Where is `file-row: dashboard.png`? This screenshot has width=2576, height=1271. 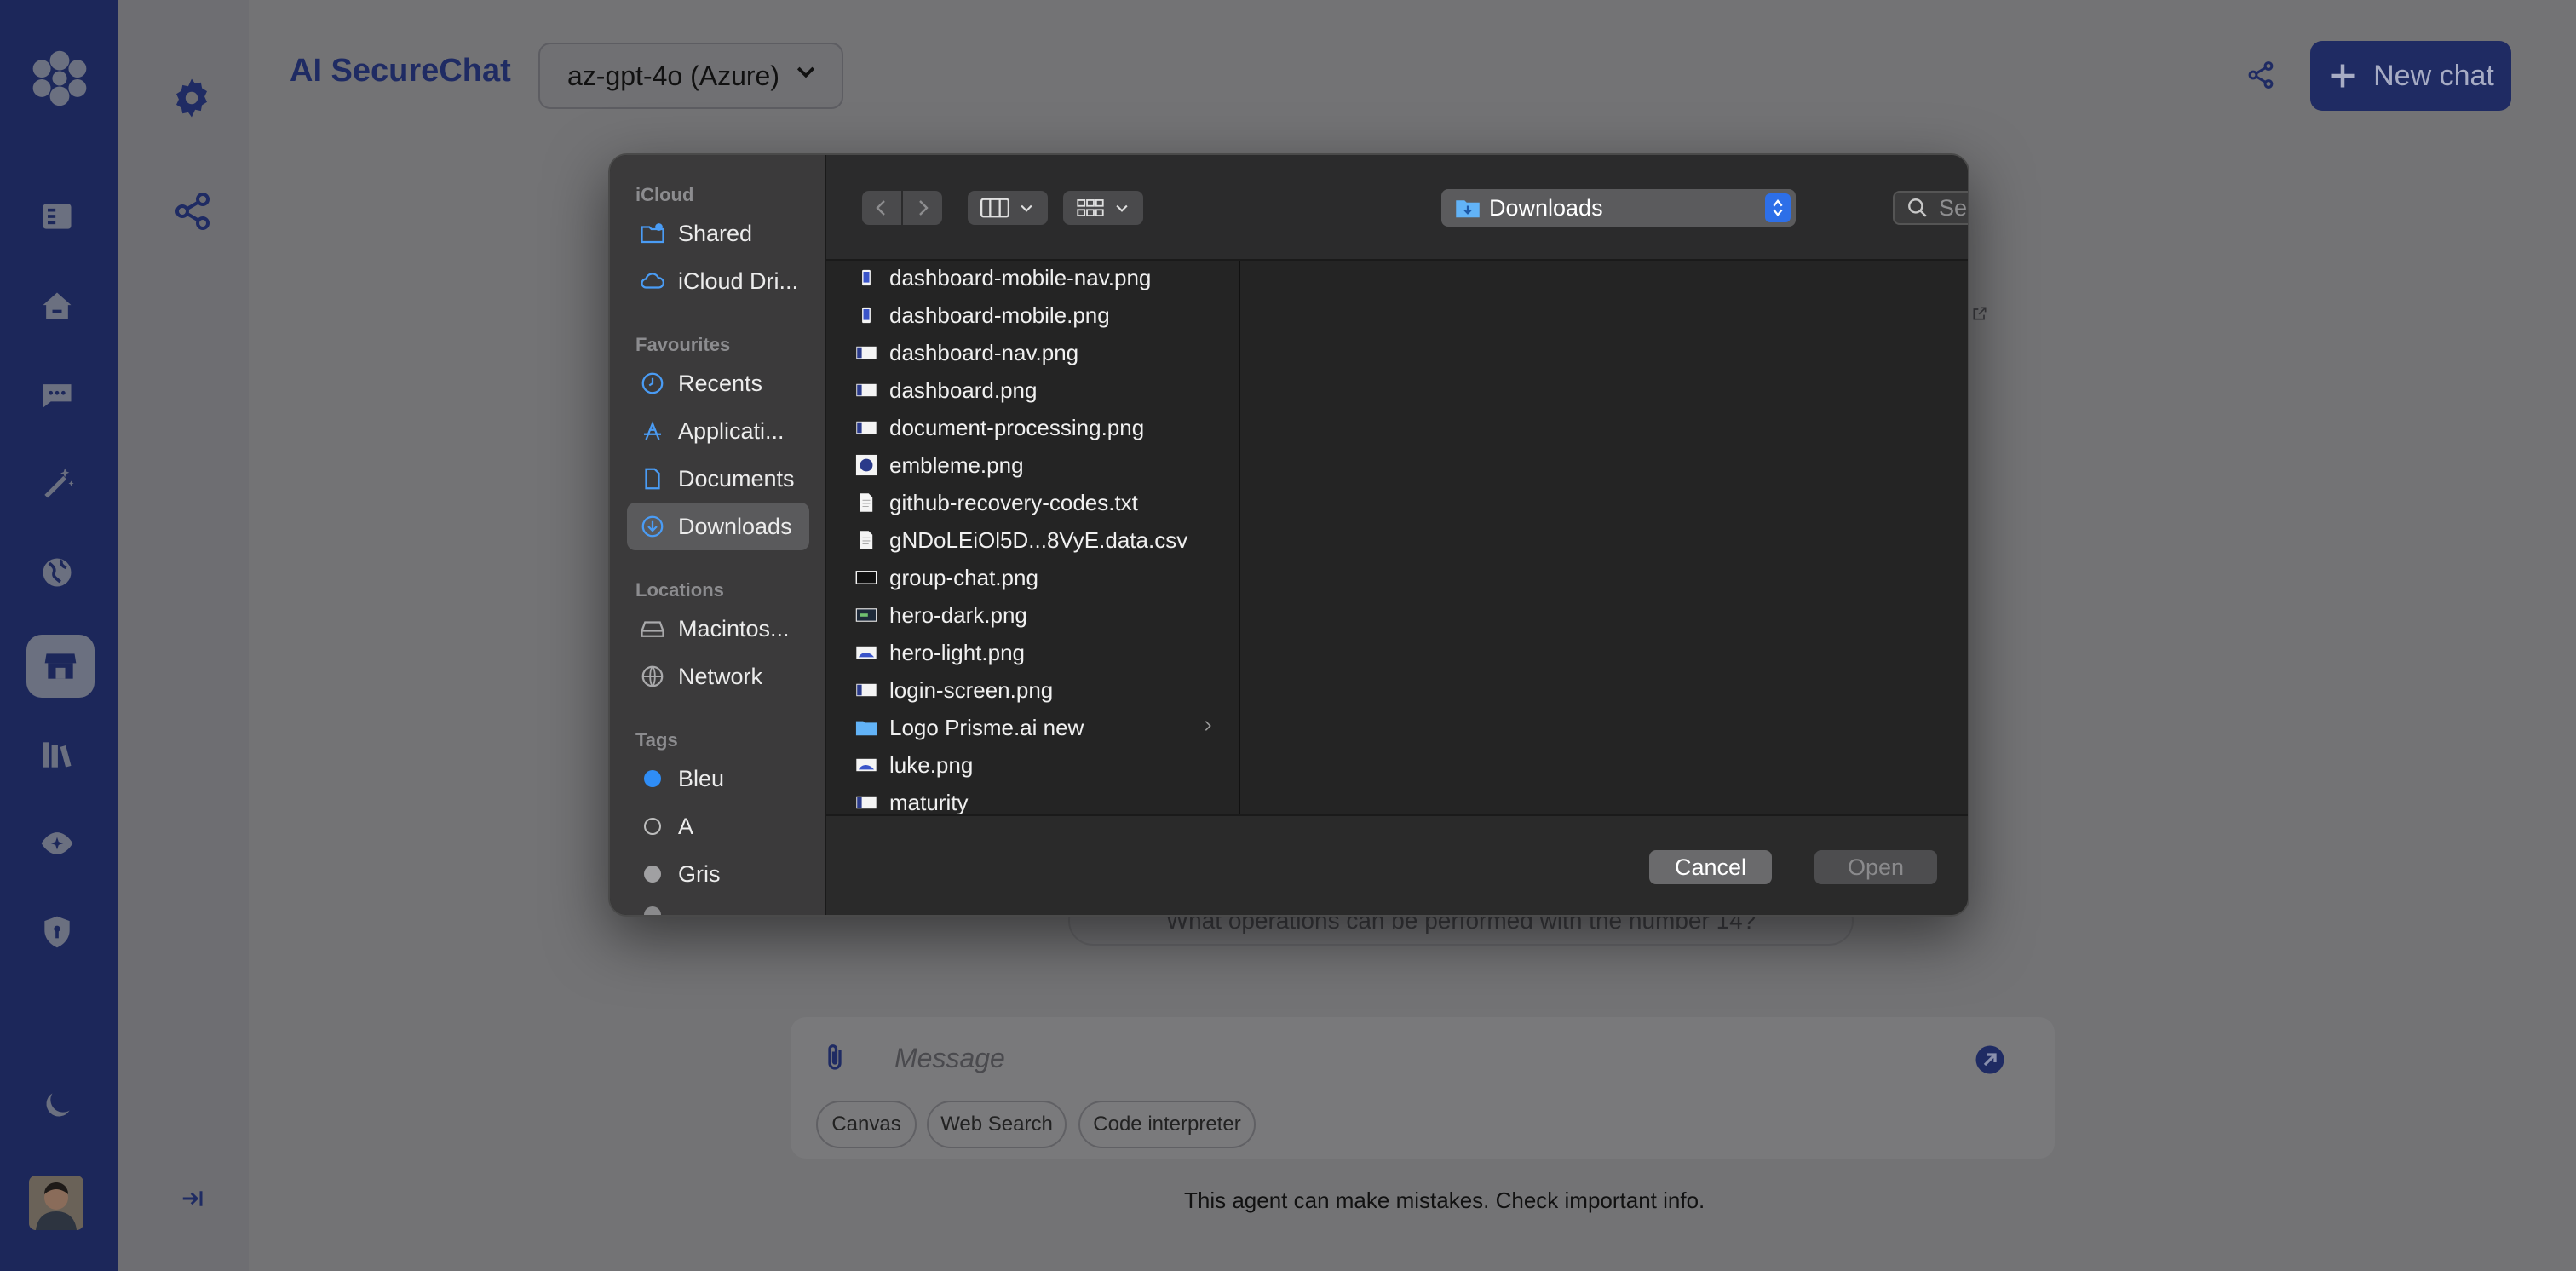 file-row: dashboard.png is located at coordinates (1033, 390).